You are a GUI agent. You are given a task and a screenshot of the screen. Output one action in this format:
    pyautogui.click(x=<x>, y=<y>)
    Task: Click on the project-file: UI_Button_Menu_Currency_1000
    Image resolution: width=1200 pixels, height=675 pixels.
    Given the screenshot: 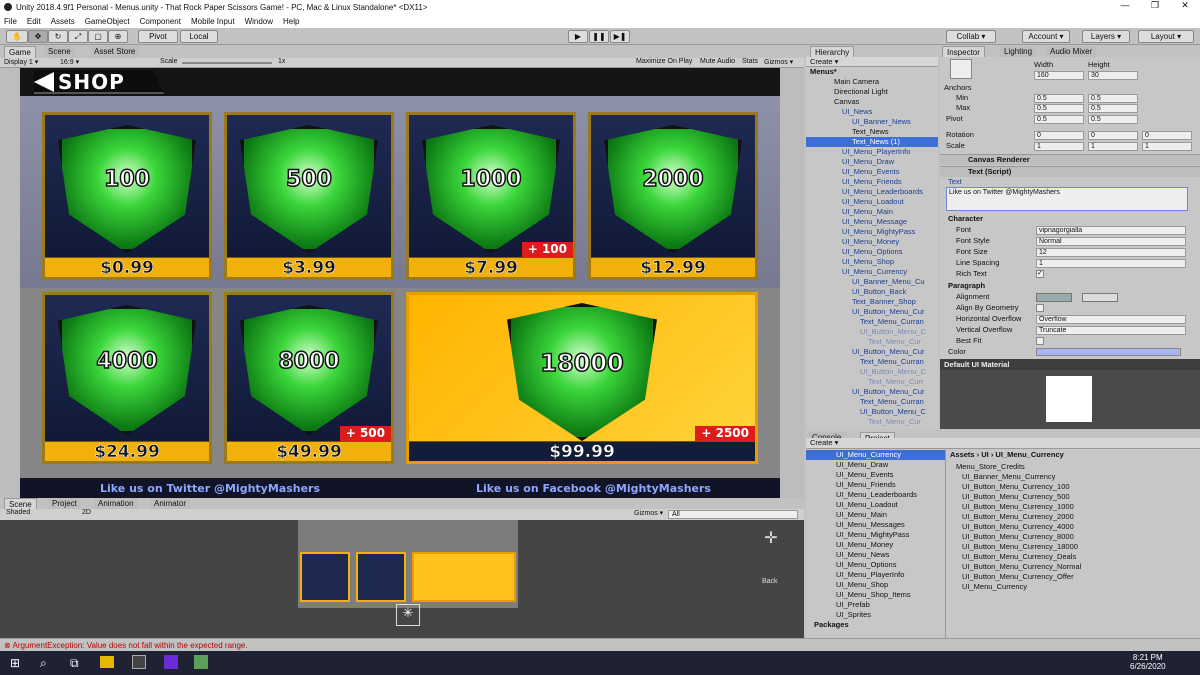 What is the action you would take?
    pyautogui.click(x=1018, y=507)
    